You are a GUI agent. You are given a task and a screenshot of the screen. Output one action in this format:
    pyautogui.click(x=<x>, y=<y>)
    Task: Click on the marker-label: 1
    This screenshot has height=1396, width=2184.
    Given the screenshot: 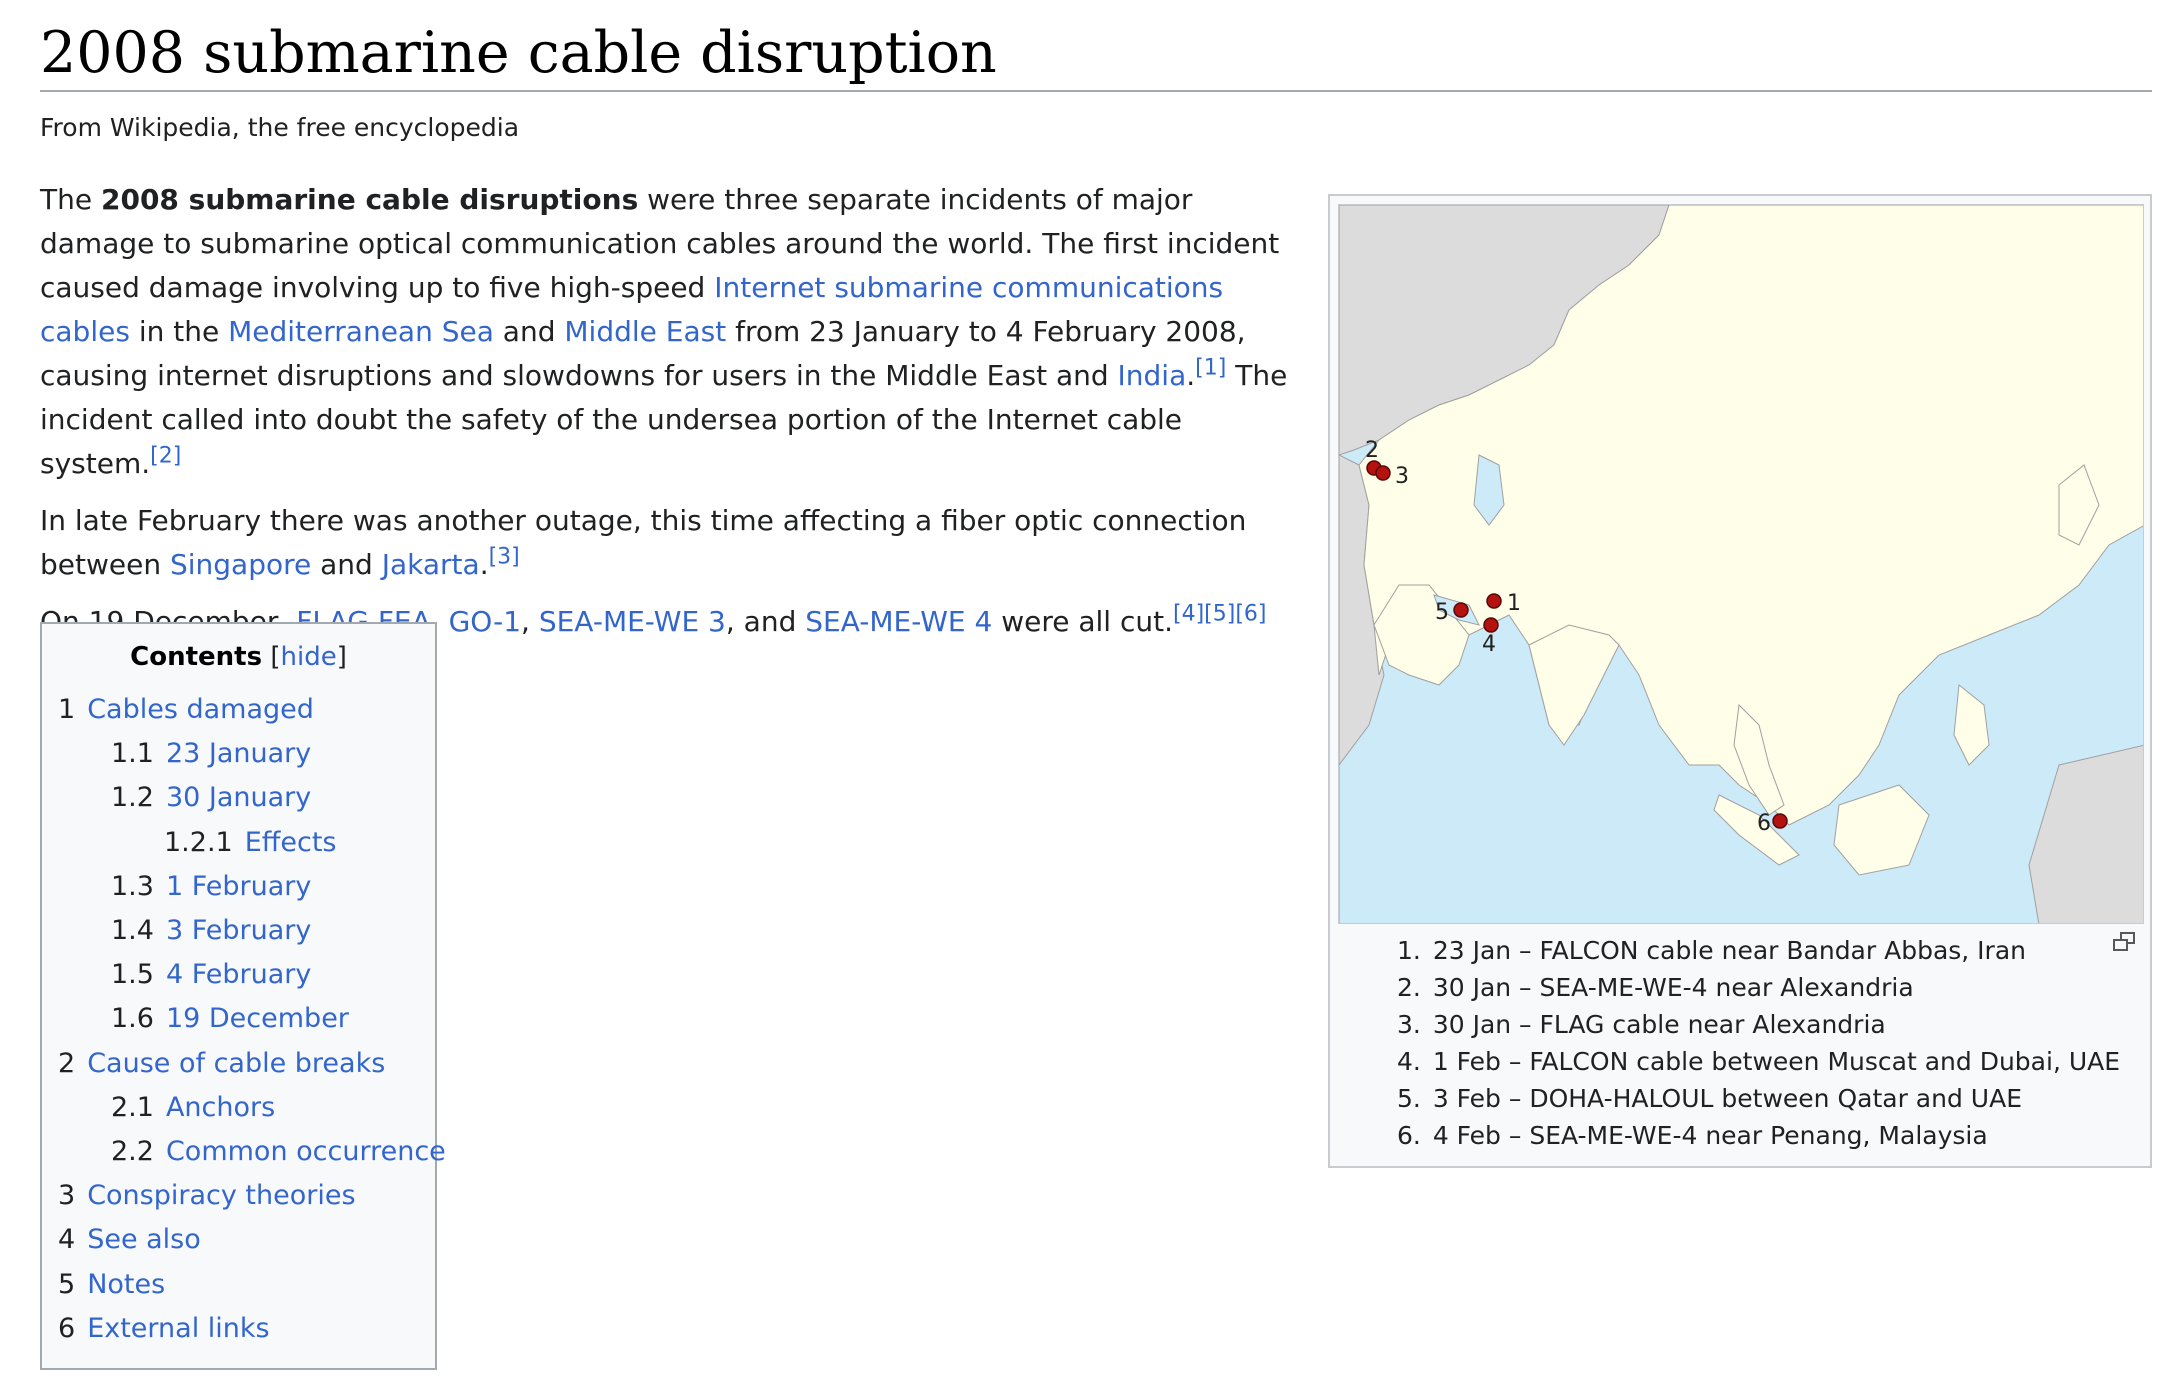 What is the action you would take?
    pyautogui.click(x=1514, y=603)
    